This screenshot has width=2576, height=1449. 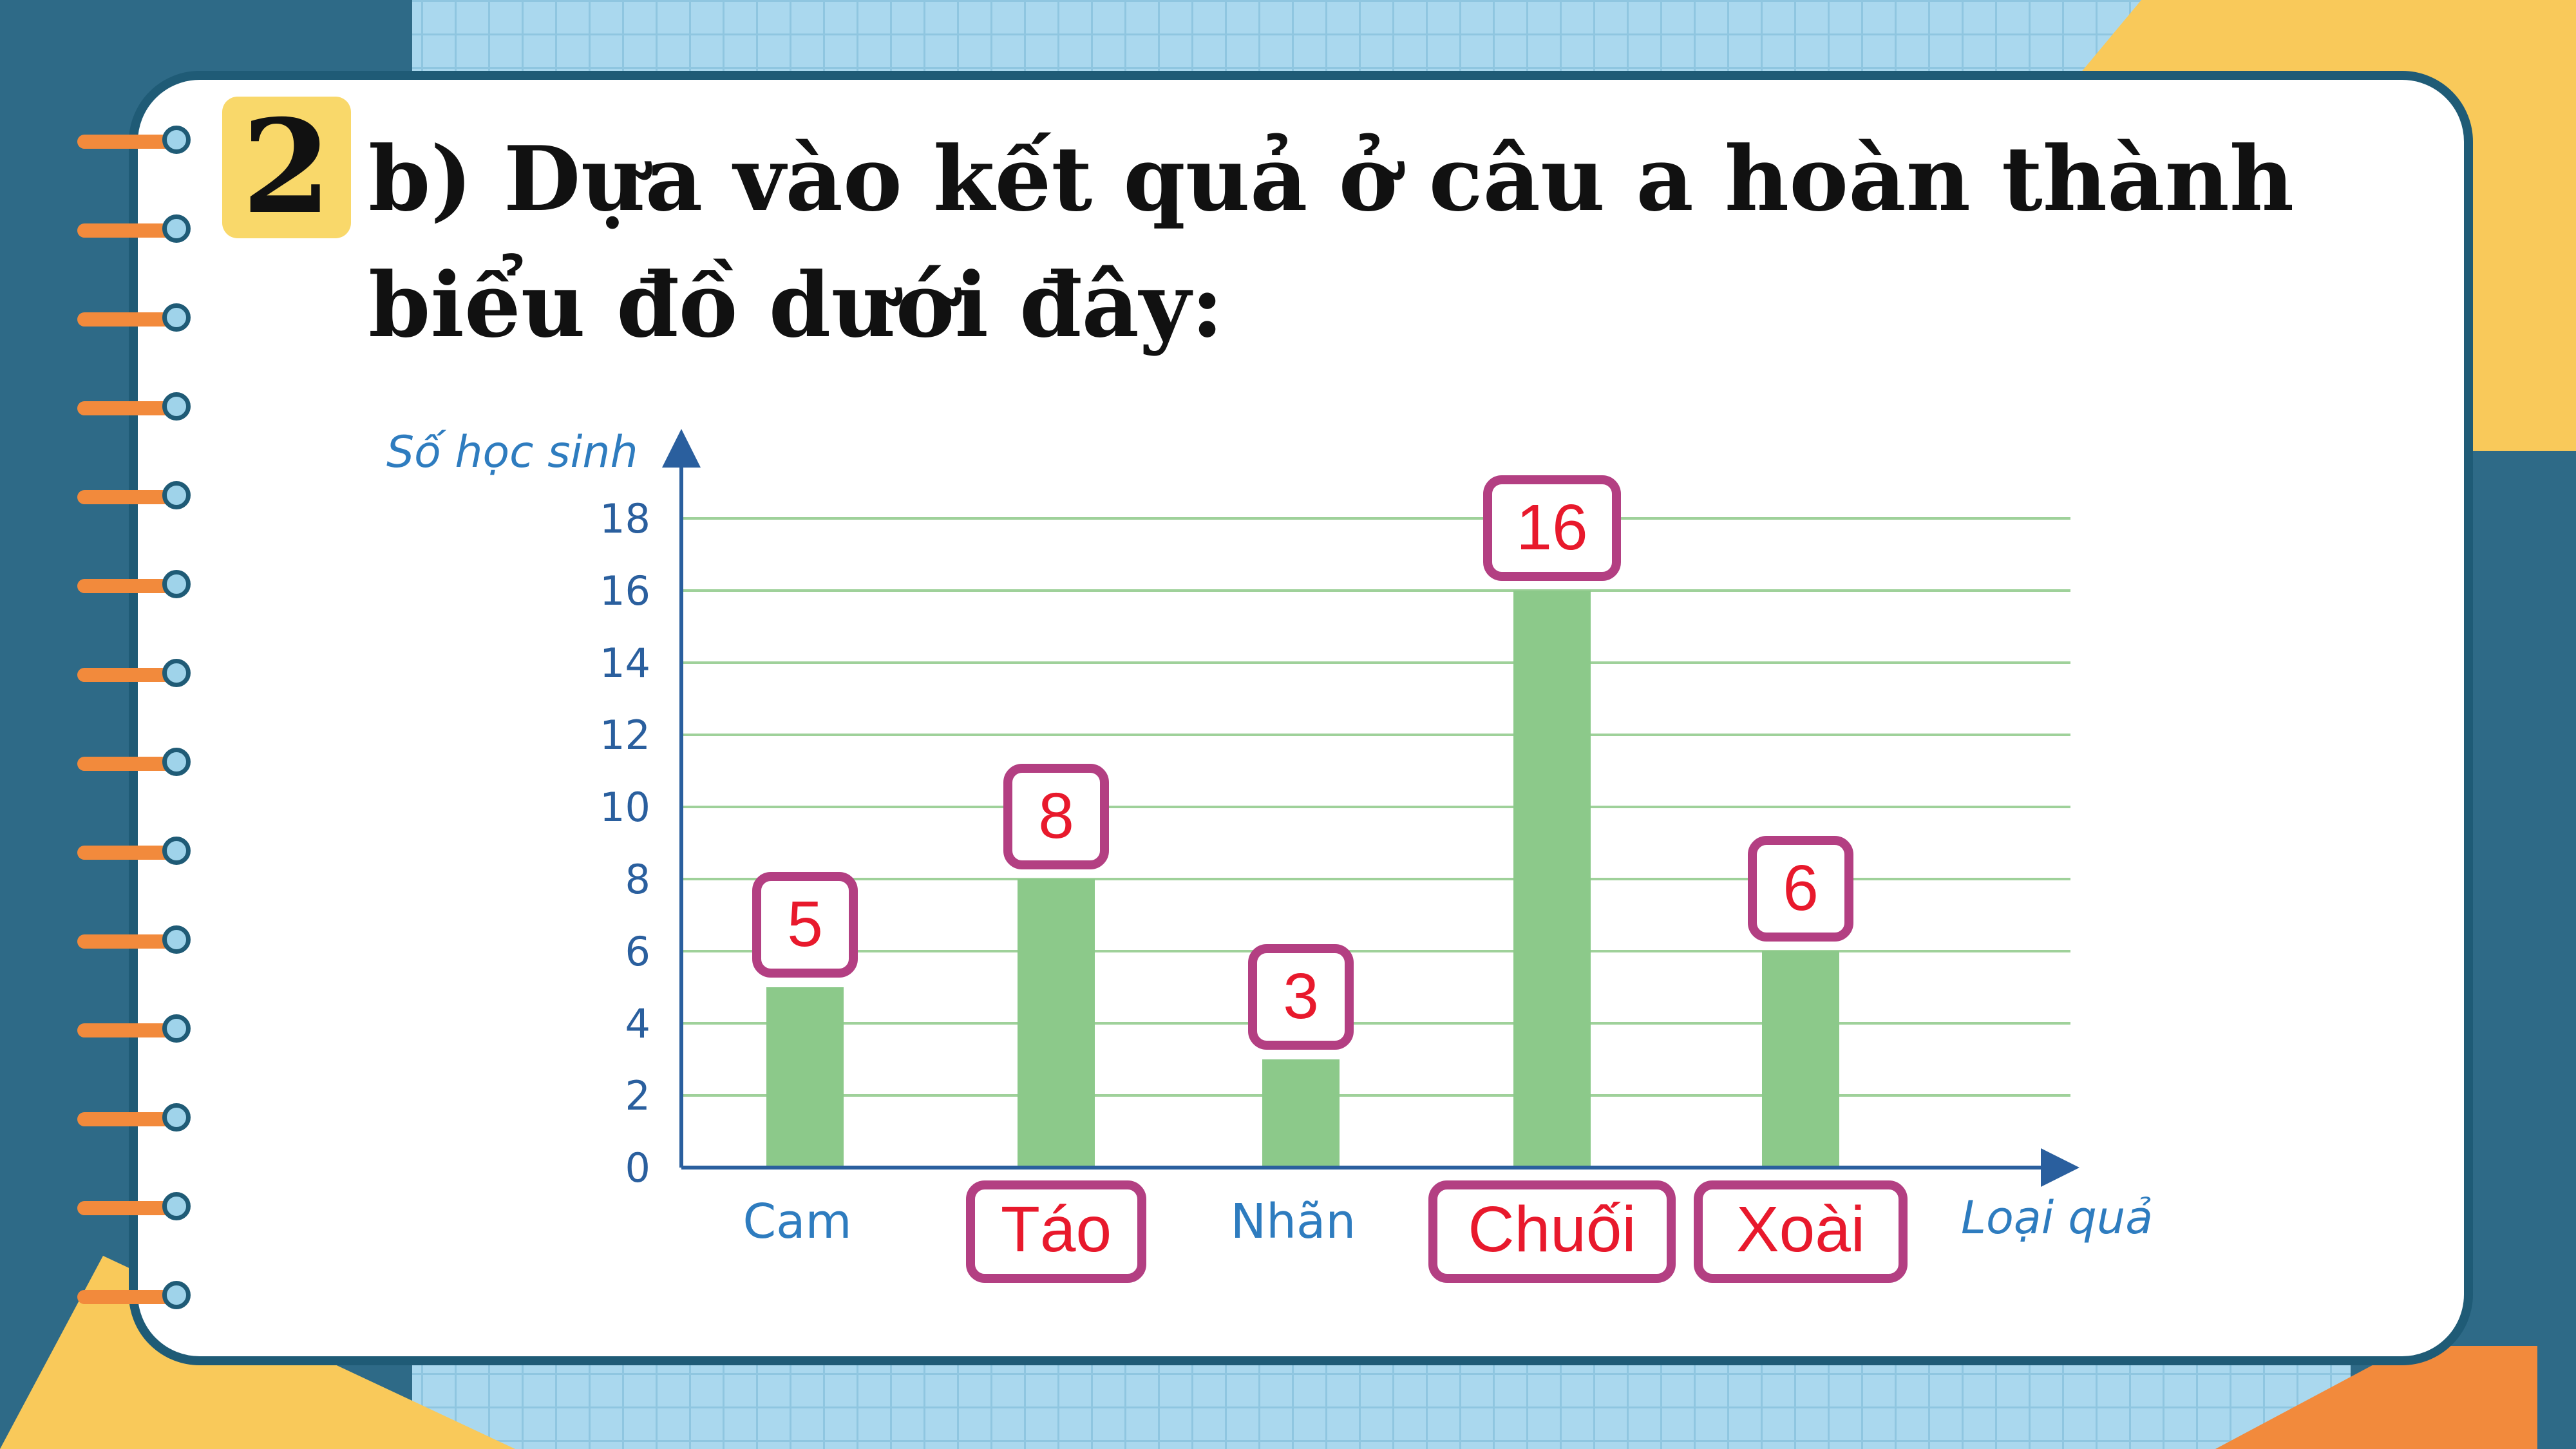 I want to click on y-tick-label: 4, so click(x=637, y=1023).